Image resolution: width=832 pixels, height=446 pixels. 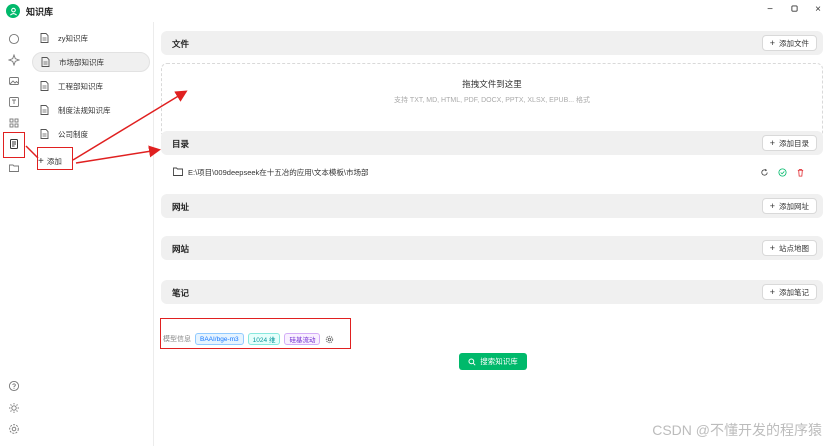 What do you see at coordinates (472, 361) in the screenshot?
I see `search-icon` at bounding box center [472, 361].